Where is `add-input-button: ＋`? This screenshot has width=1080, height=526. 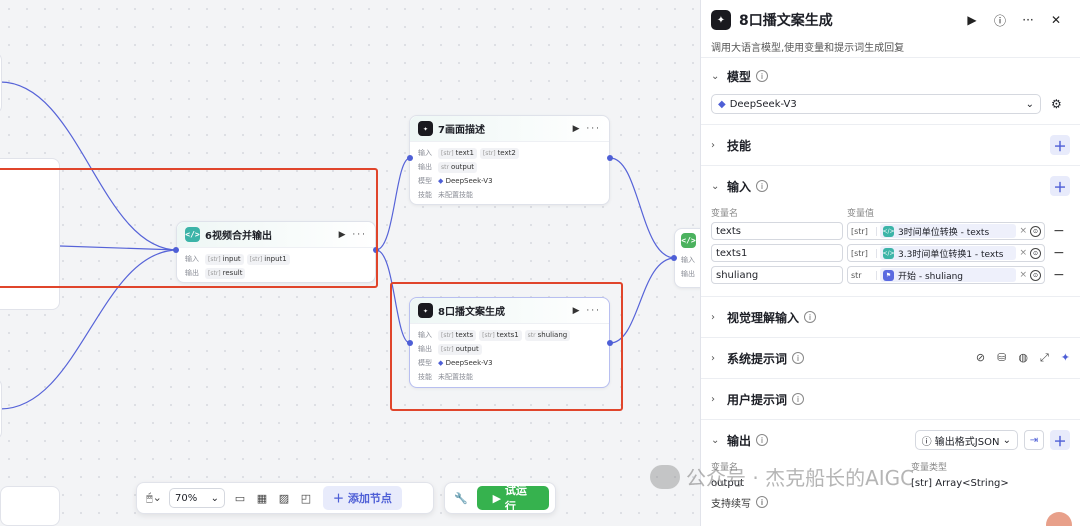
add-input-button: ＋ is located at coordinates (1060, 186).